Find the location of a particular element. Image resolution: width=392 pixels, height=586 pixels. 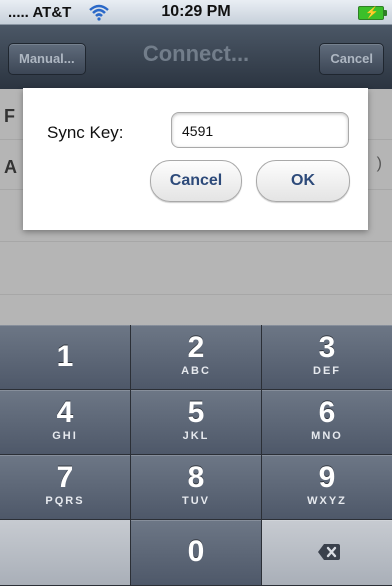

key-4: 4 GHI is located at coordinates (65, 422).